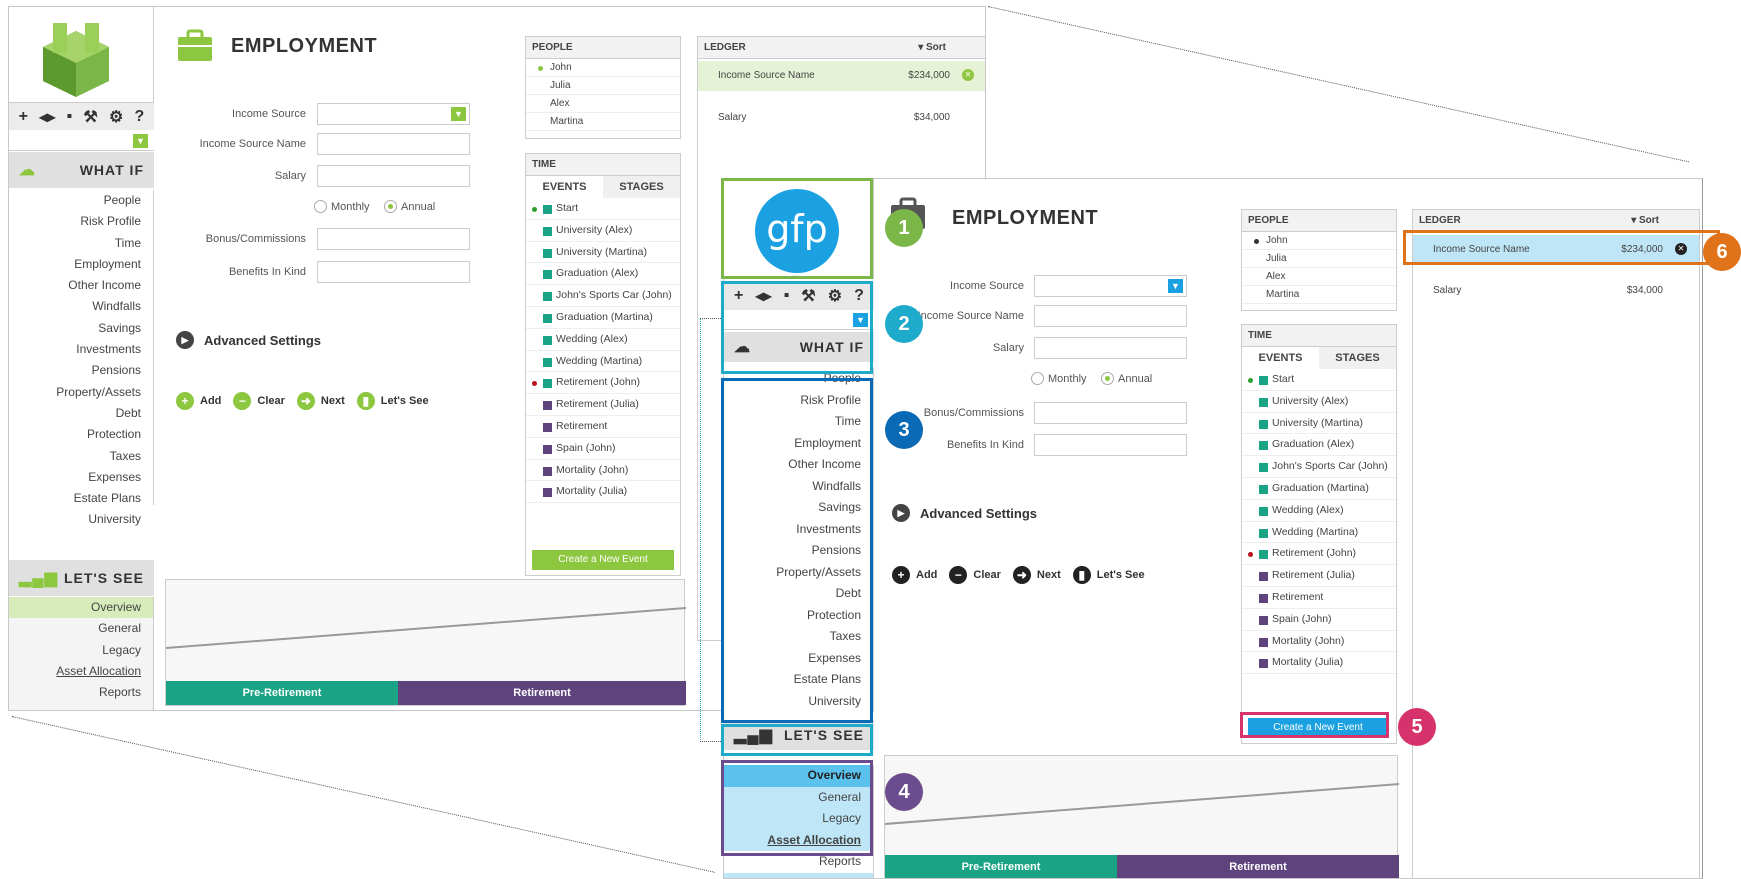  I want to click on benefits-field, so click(1110, 445).